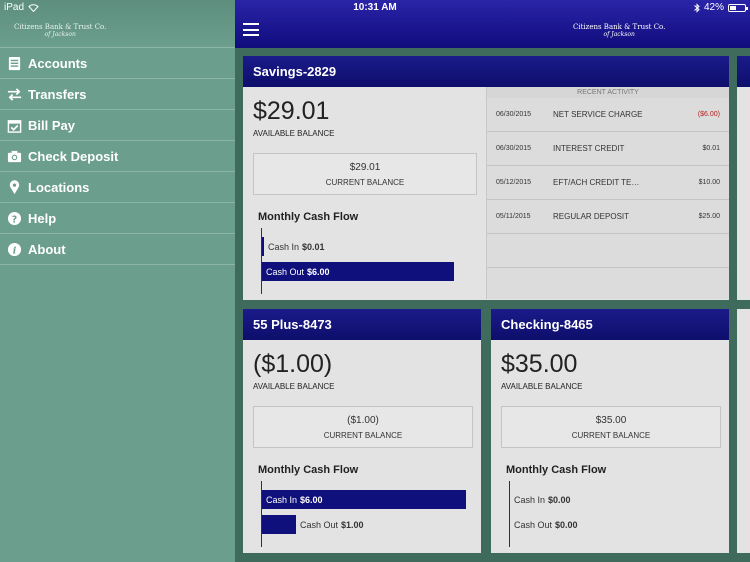 The width and height of the screenshot is (750, 562). Describe the element at coordinates (117, 94) in the screenshot. I see `sidebar-item-transfers: Transfers` at that location.